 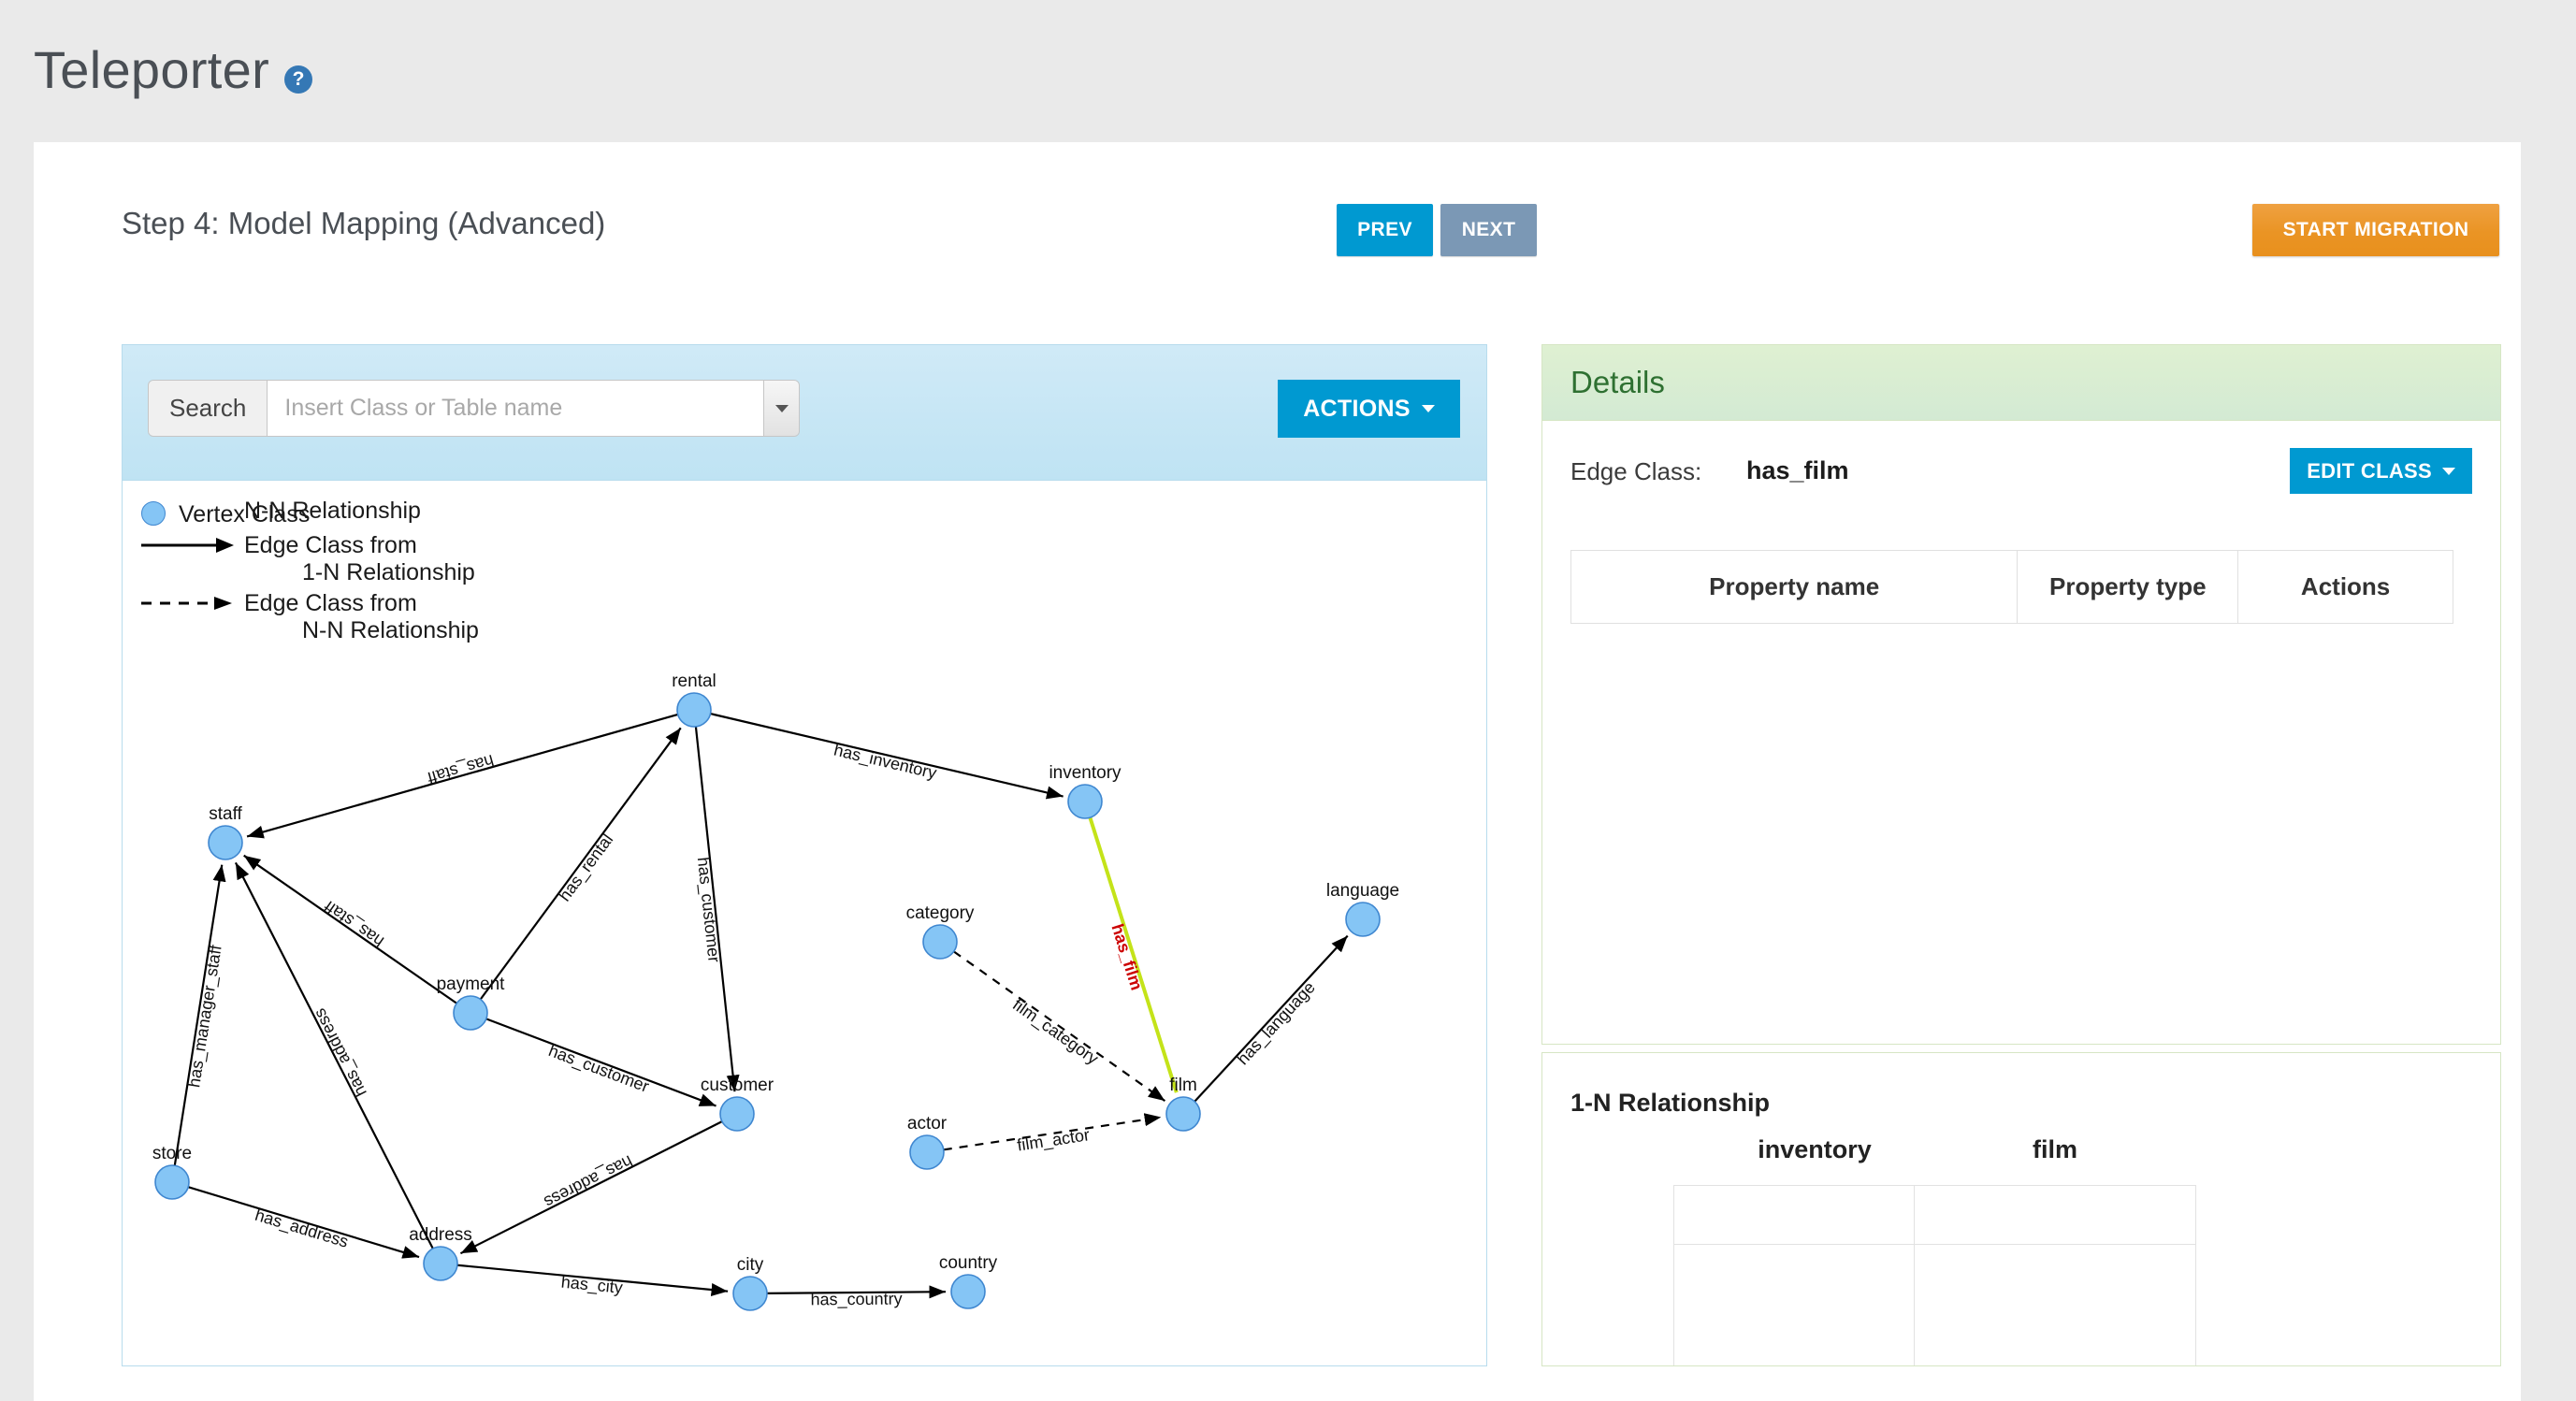 I want to click on edit-class-button-label: EDIT CLASS, so click(x=2369, y=470).